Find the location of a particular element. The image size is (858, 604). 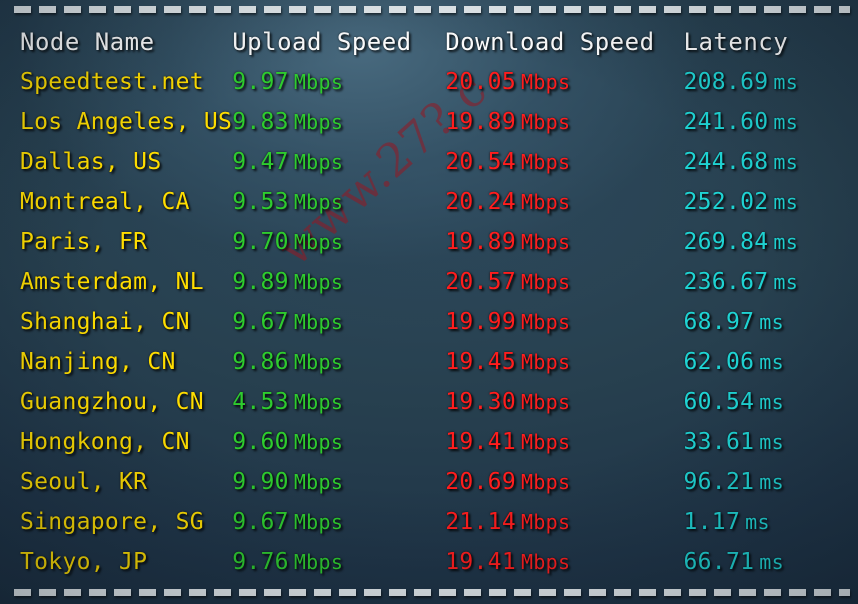

cell-download-speed: 20.05 Mbps is located at coordinates (564, 82).